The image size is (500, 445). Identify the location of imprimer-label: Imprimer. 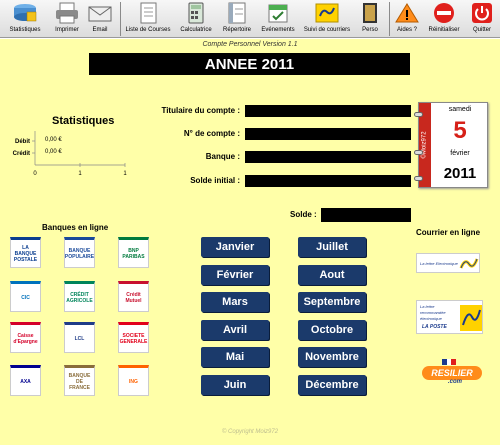
(67, 30).